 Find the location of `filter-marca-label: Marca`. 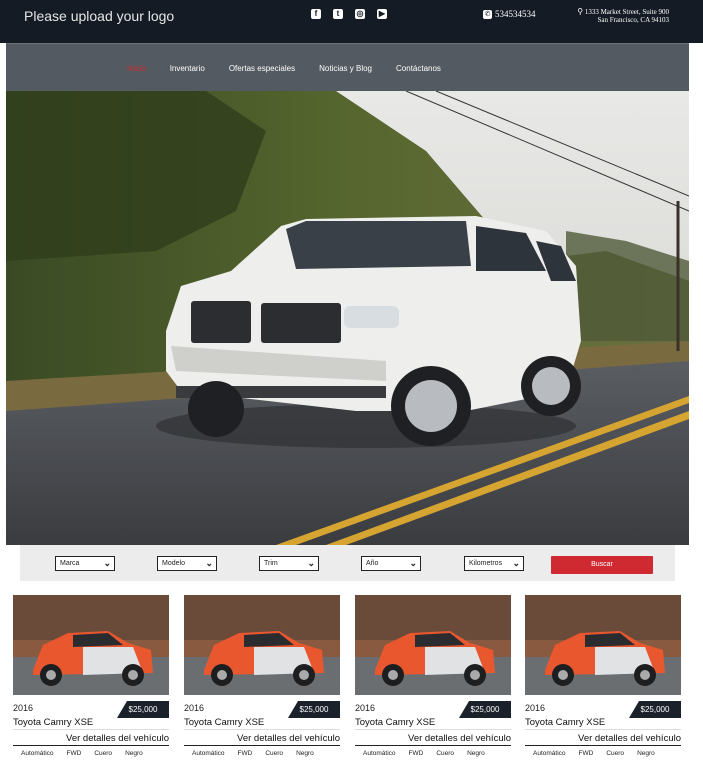

filter-marca-label: Marca is located at coordinates (70, 563).